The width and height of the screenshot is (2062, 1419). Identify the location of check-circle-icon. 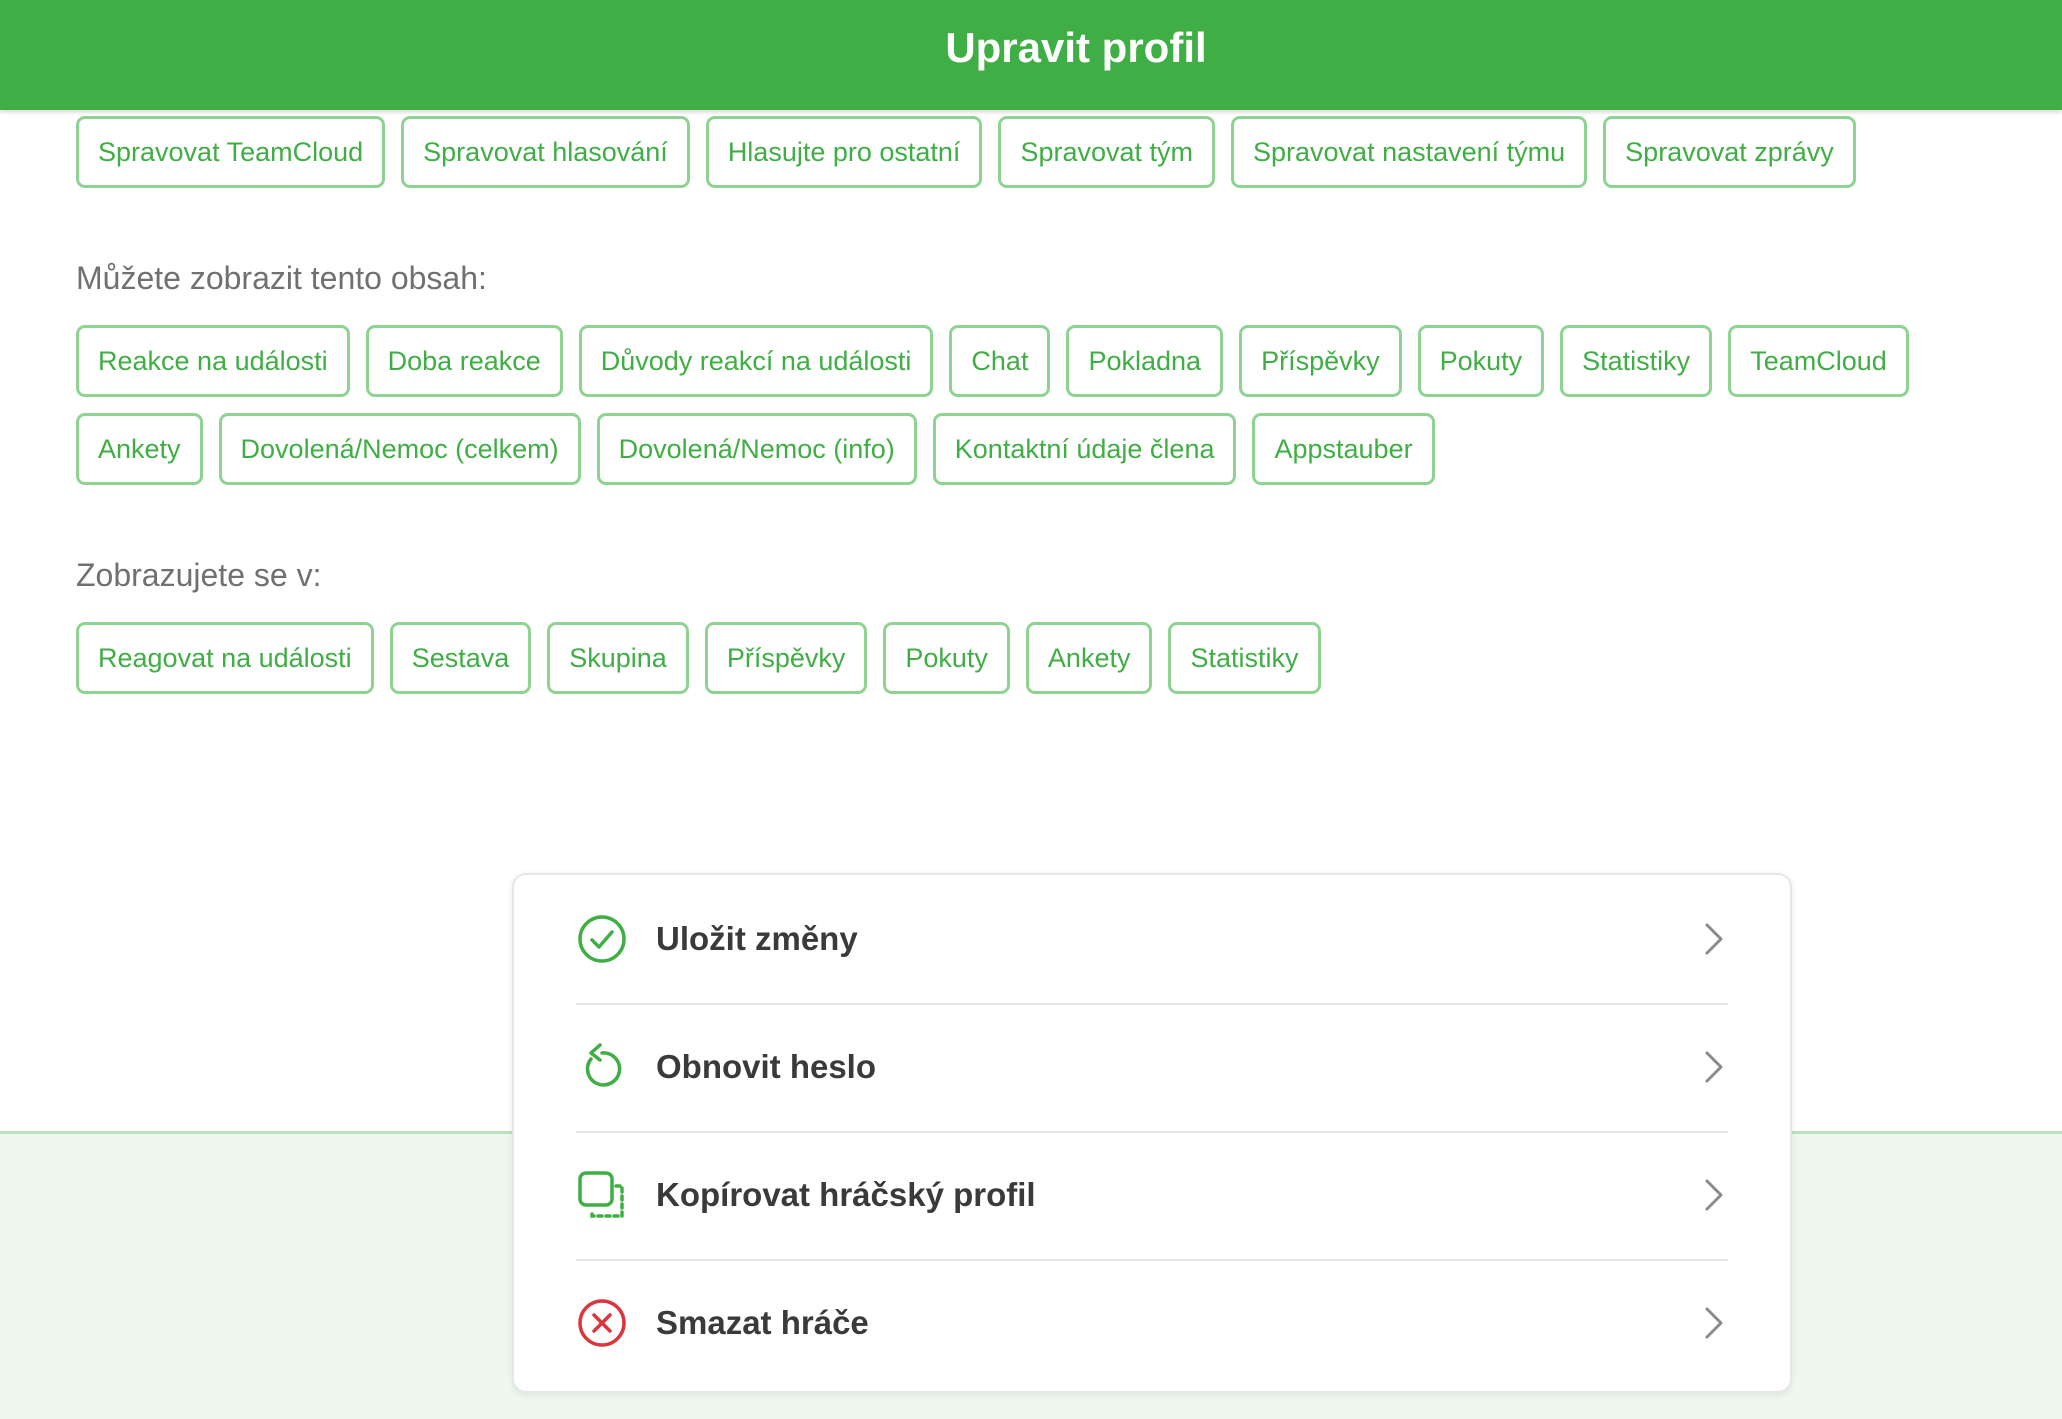
(602, 939).